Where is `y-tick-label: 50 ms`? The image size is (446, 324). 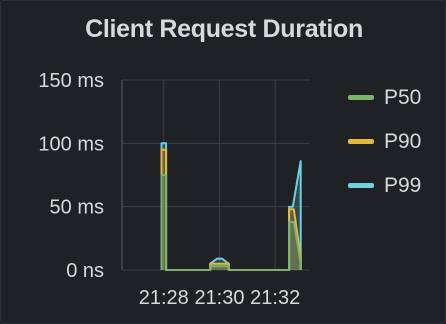 y-tick-label: 50 ms is located at coordinates (77, 208).